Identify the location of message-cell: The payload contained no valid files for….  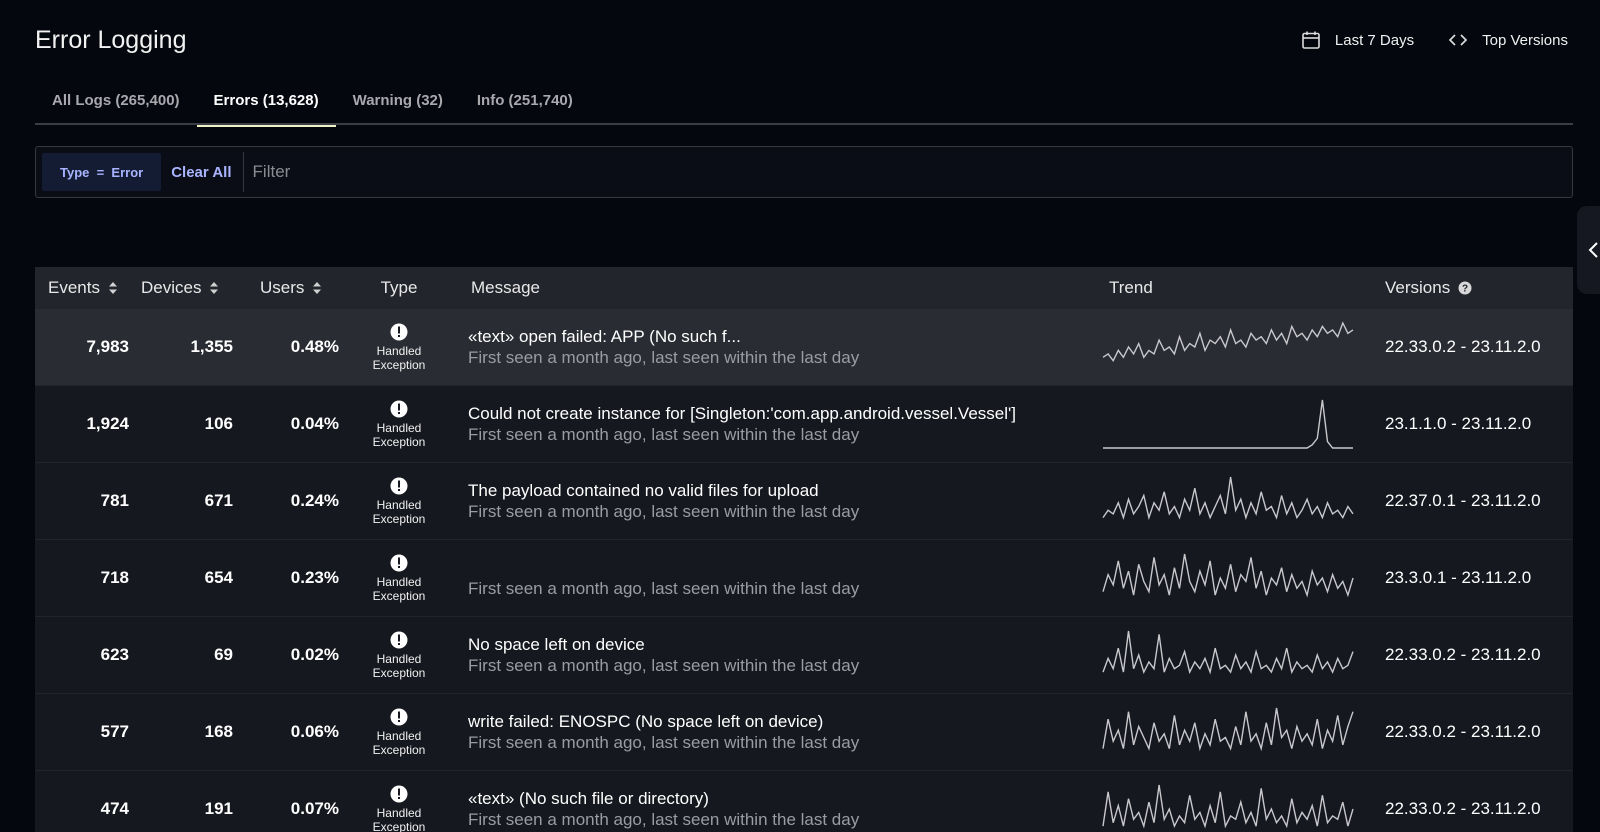
(779, 501).